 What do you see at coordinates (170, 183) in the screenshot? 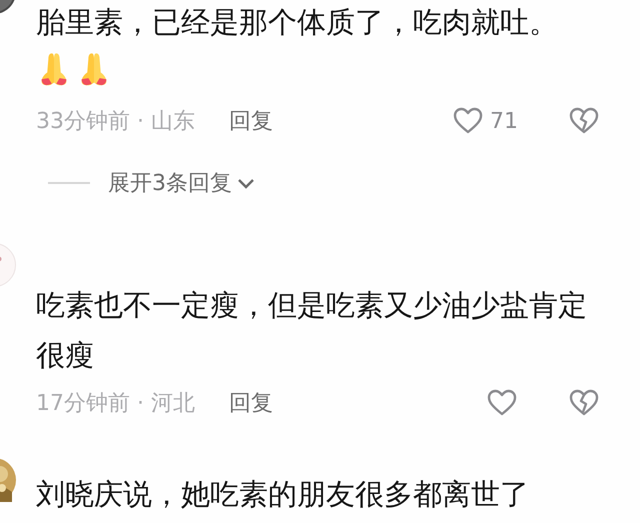
I see `expand-replies-link: 展开3条回复` at bounding box center [170, 183].